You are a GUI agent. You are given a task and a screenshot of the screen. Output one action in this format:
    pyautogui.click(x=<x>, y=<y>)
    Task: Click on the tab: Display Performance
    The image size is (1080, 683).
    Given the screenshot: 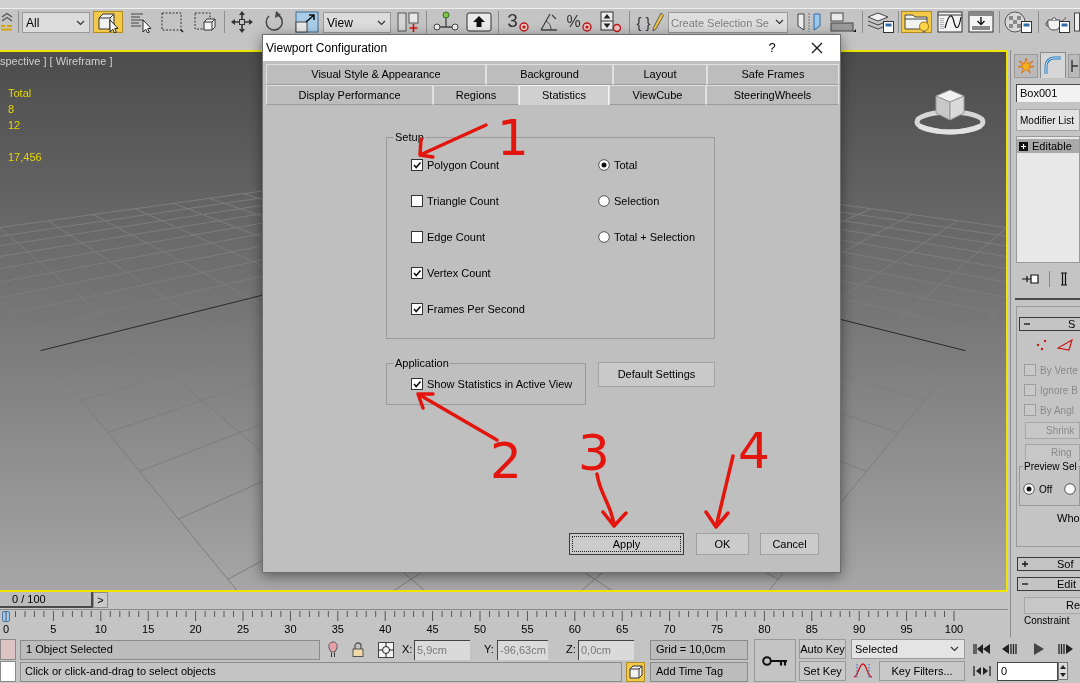 What is the action you would take?
    pyautogui.click(x=349, y=95)
    